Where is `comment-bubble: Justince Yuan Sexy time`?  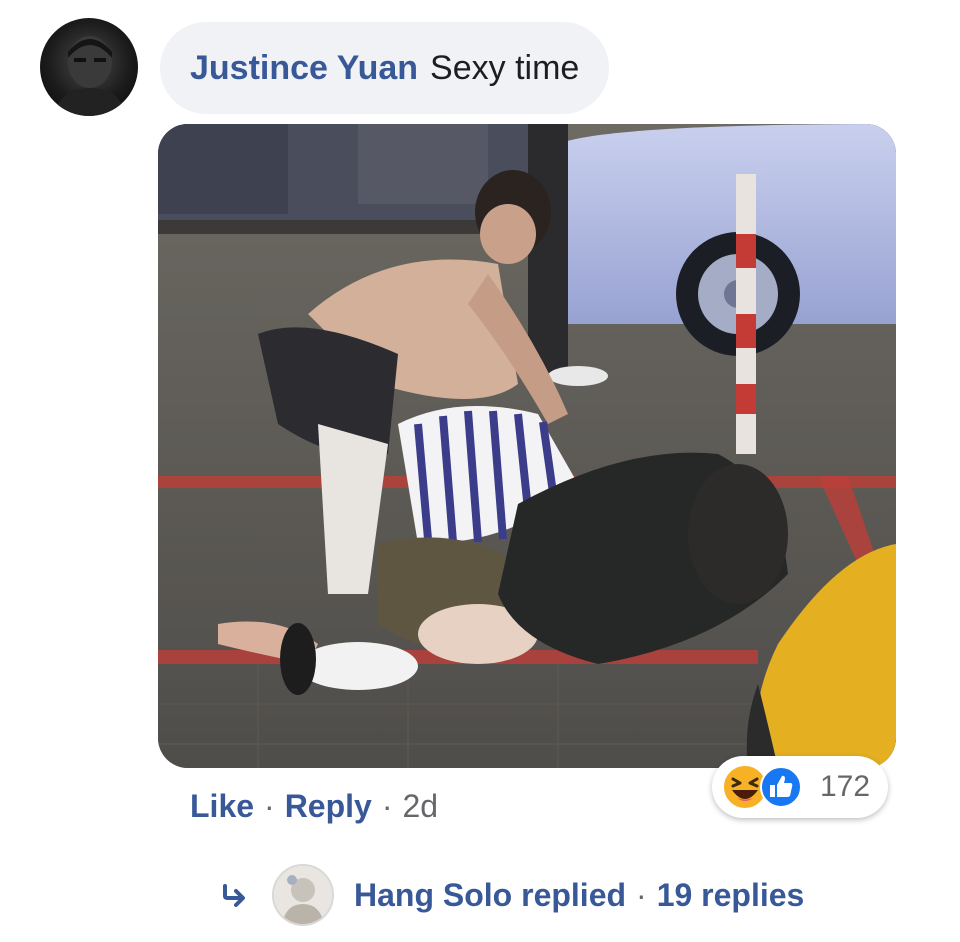 comment-bubble: Justince Yuan Sexy time is located at coordinates (385, 68).